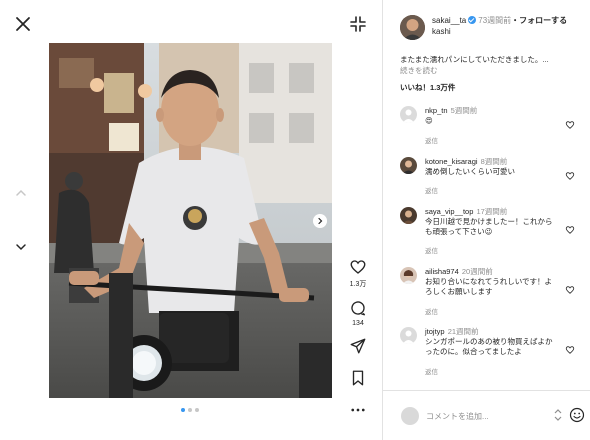 The width and height of the screenshot is (590, 440). What do you see at coordinates (489, 346) in the screenshot?
I see `comment-text: シンガポールのあの被り物買えばよかったのに。似合ってましたよ` at bounding box center [489, 346].